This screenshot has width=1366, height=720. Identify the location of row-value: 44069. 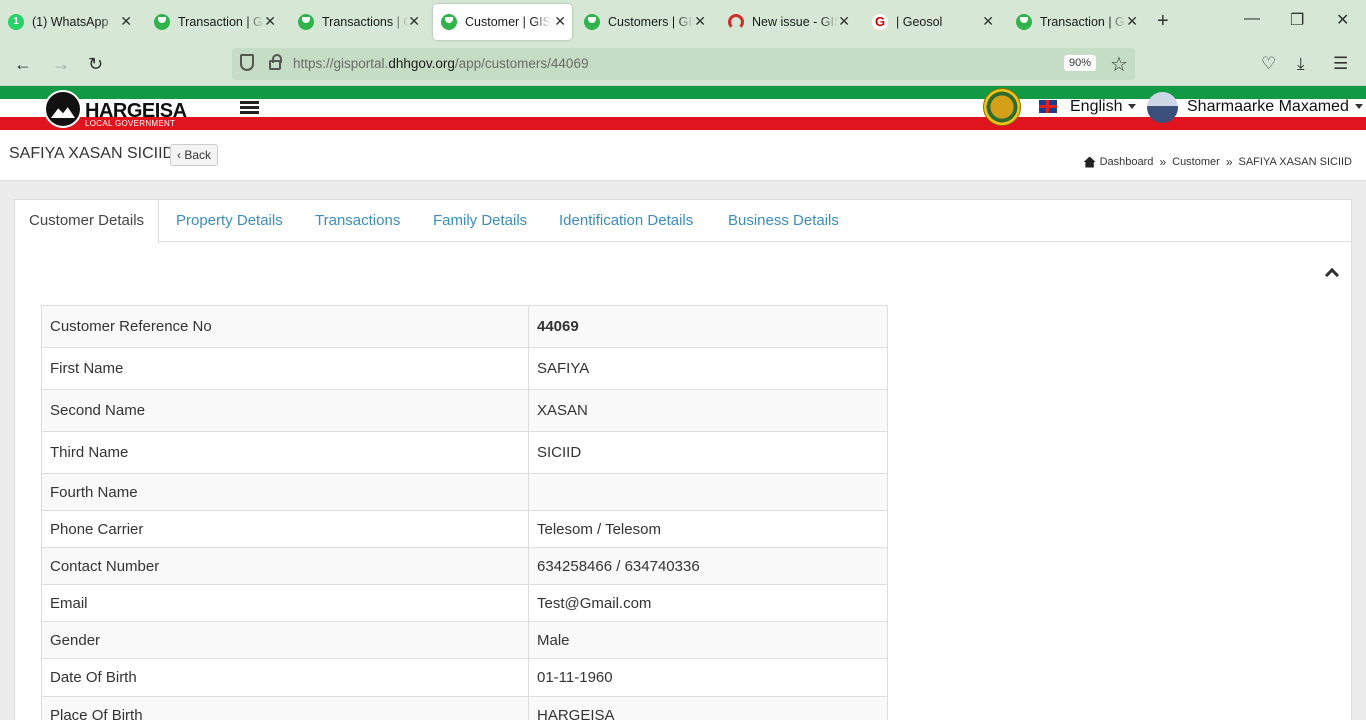
(708, 326).